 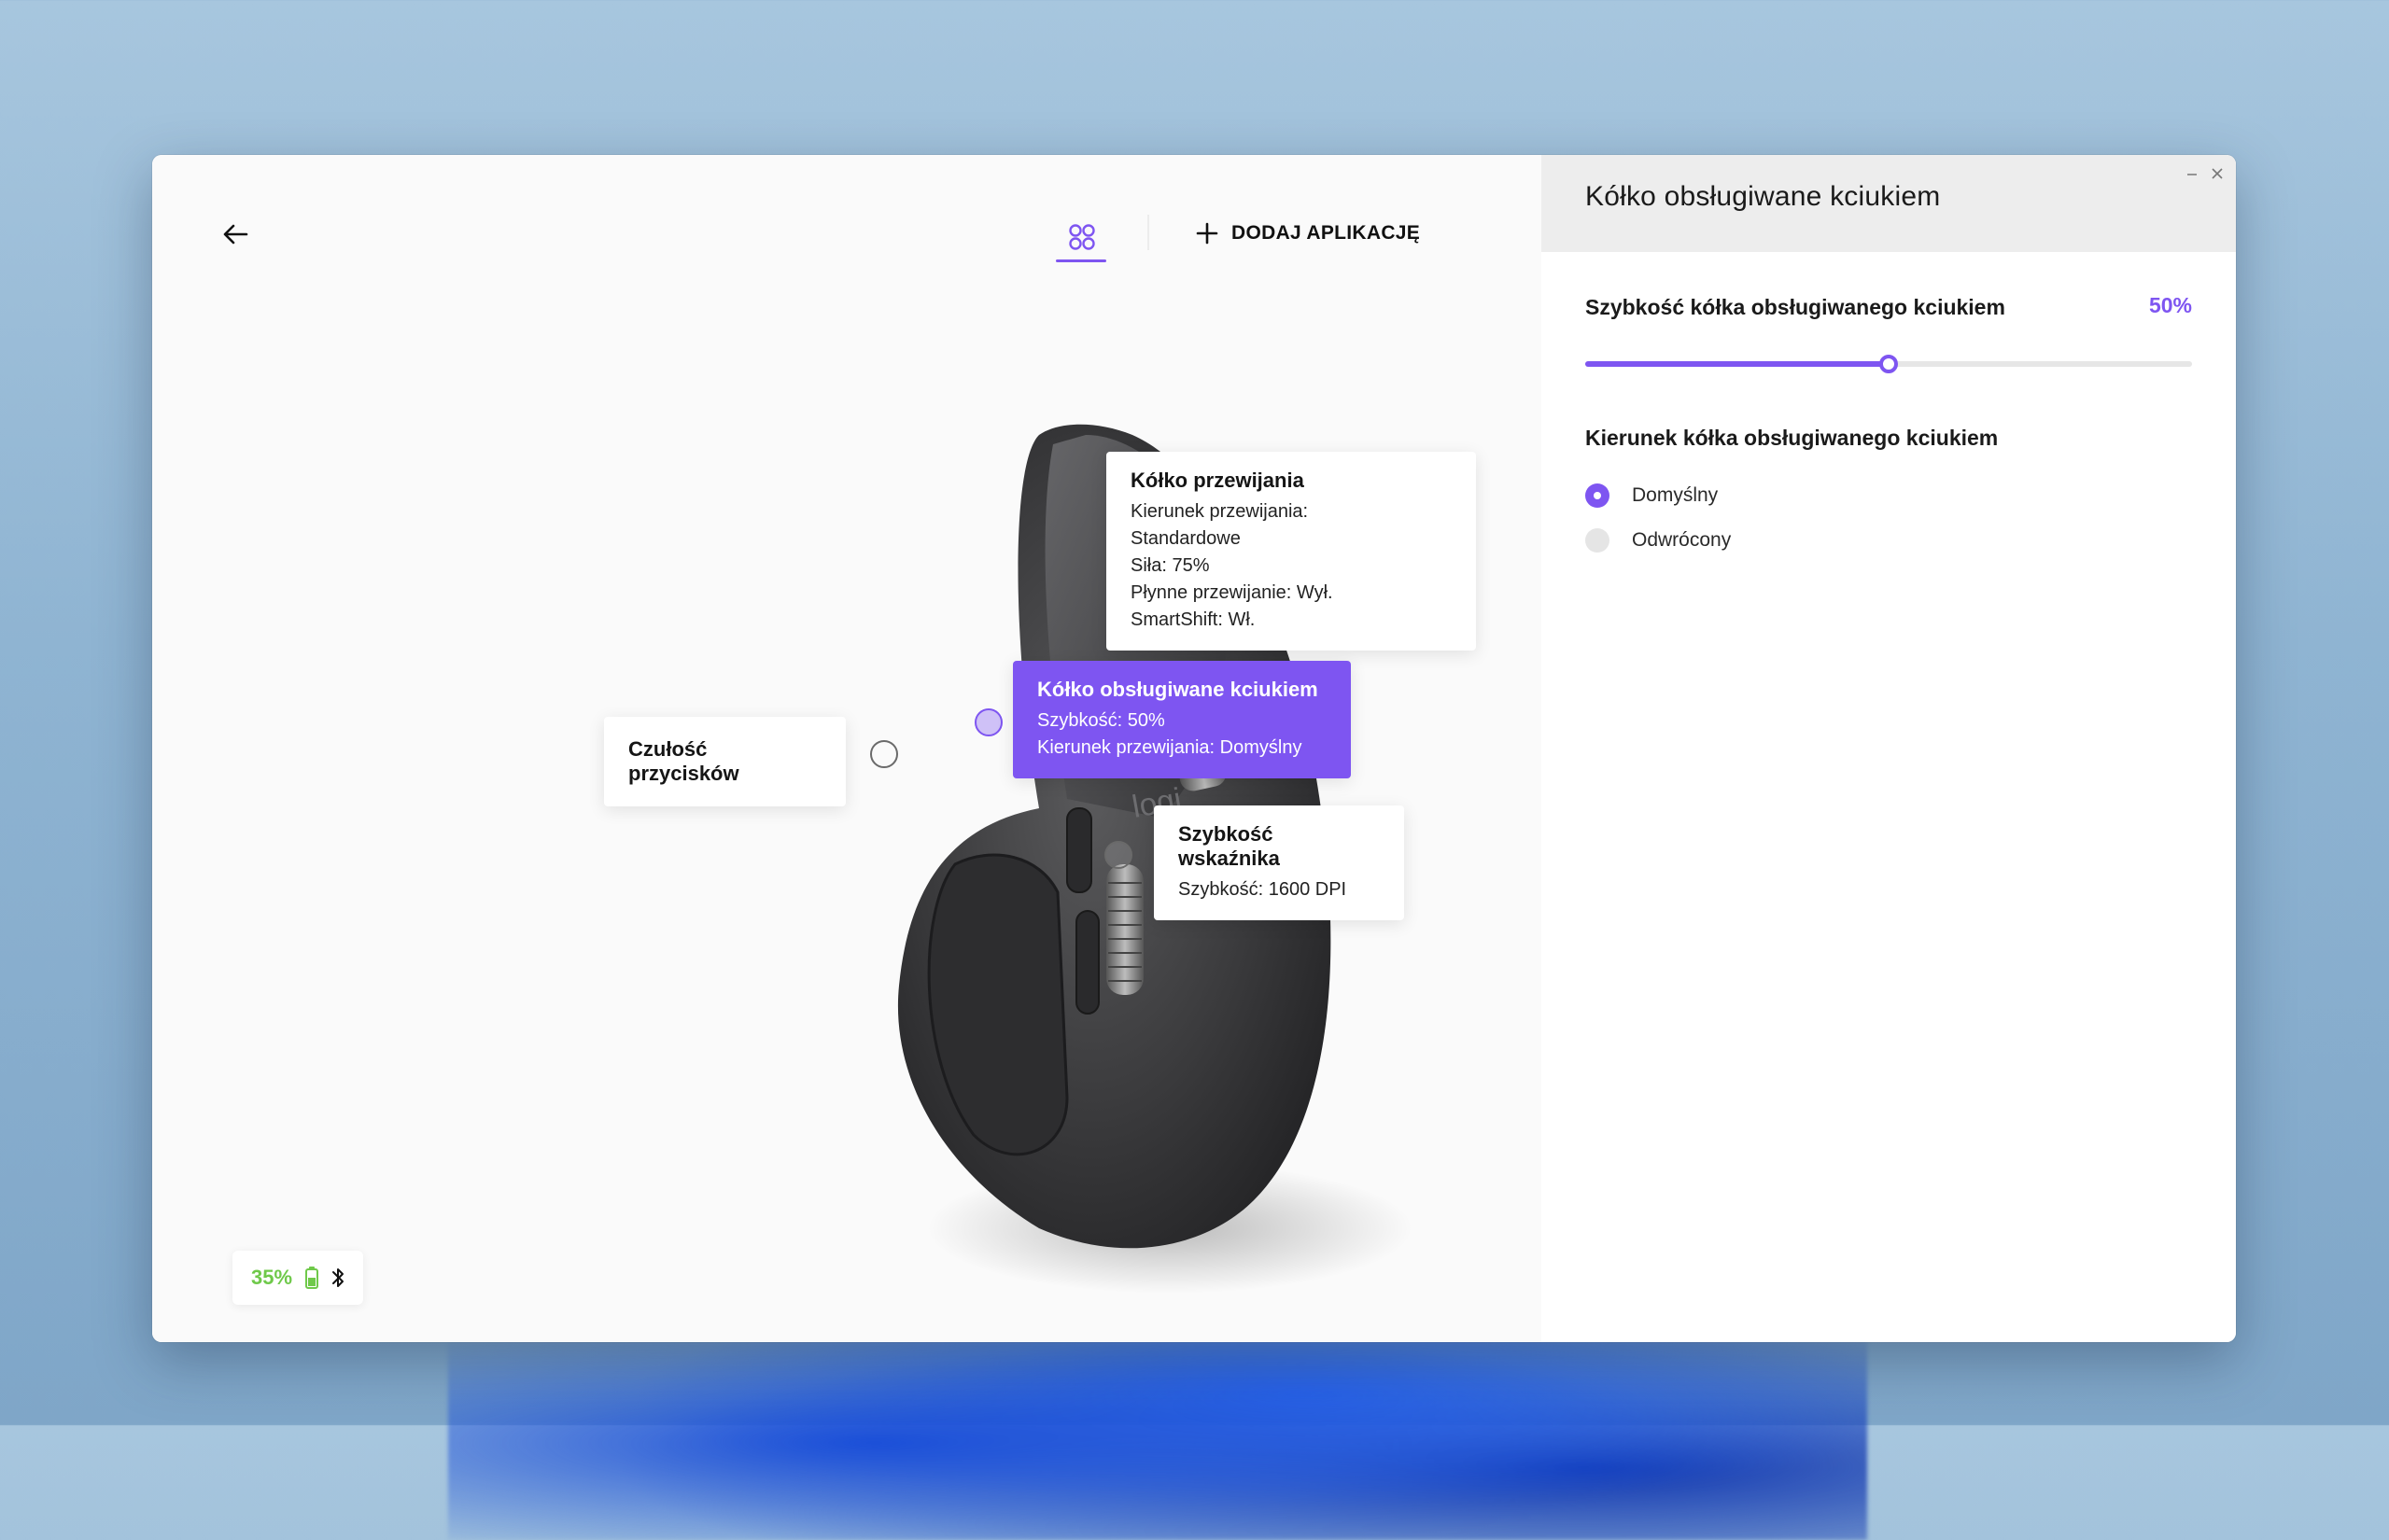 What do you see at coordinates (1171, 565) in the screenshot?
I see `scroll-wheel-callout-line: Siła: 75%` at bounding box center [1171, 565].